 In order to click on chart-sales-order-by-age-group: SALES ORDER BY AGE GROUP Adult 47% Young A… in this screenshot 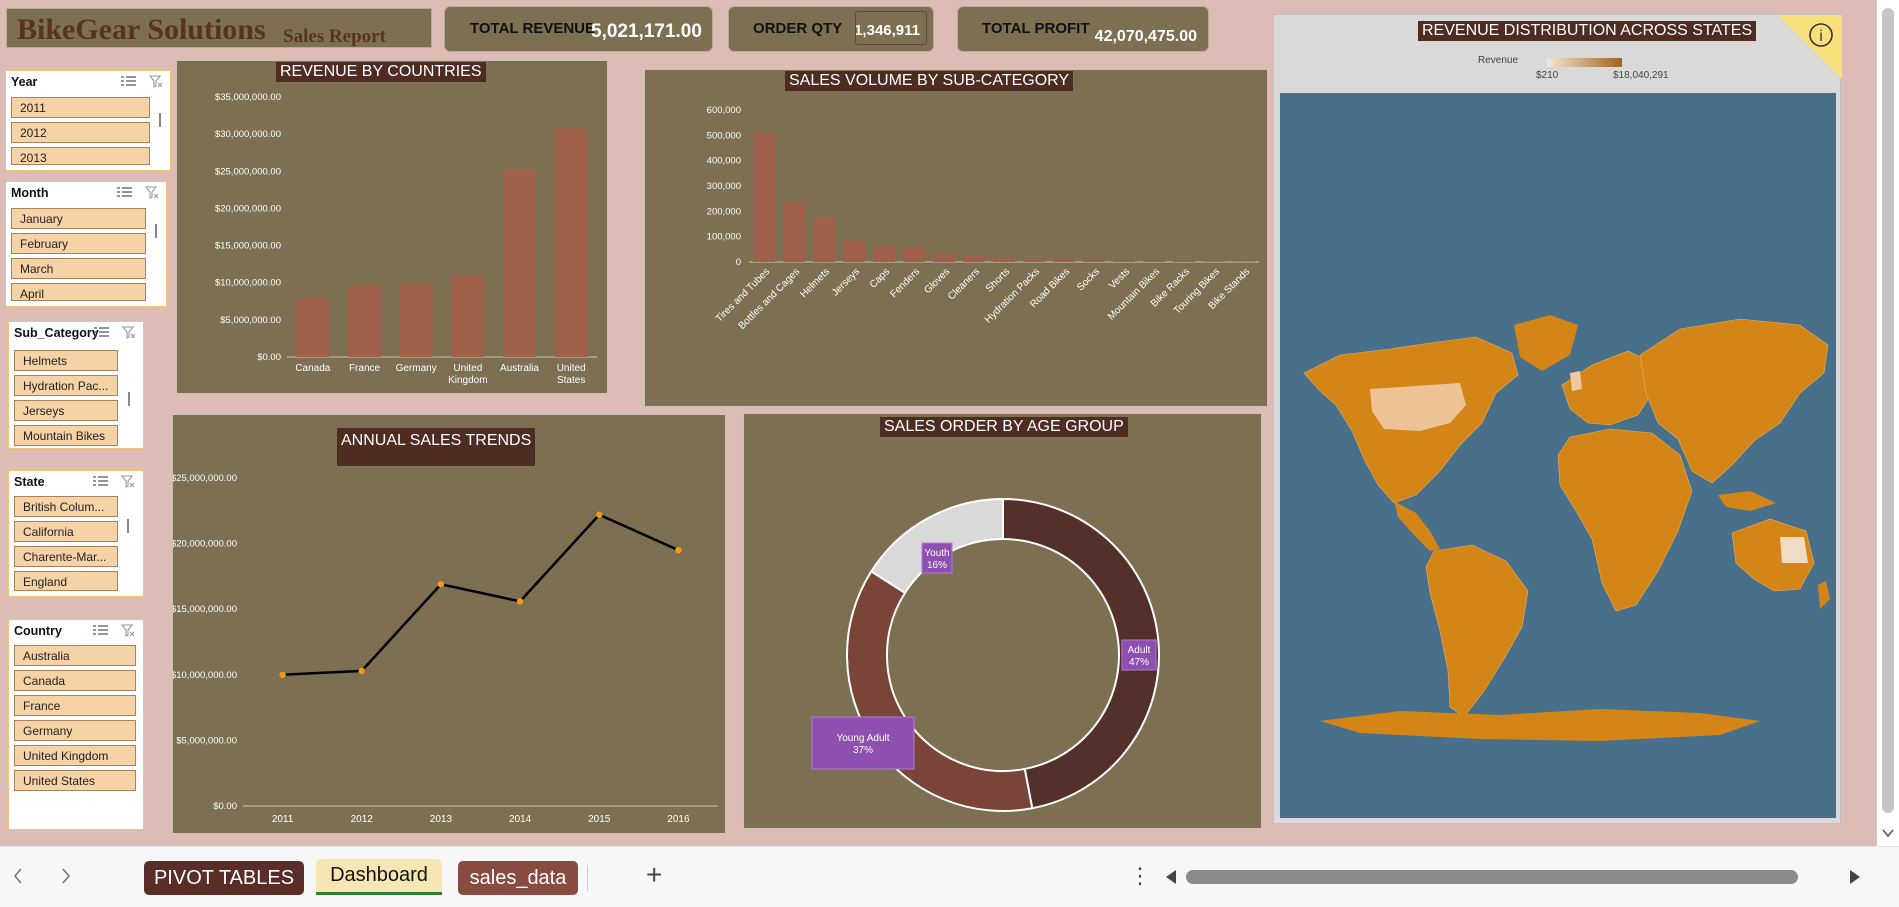, I will do `click(1002, 621)`.